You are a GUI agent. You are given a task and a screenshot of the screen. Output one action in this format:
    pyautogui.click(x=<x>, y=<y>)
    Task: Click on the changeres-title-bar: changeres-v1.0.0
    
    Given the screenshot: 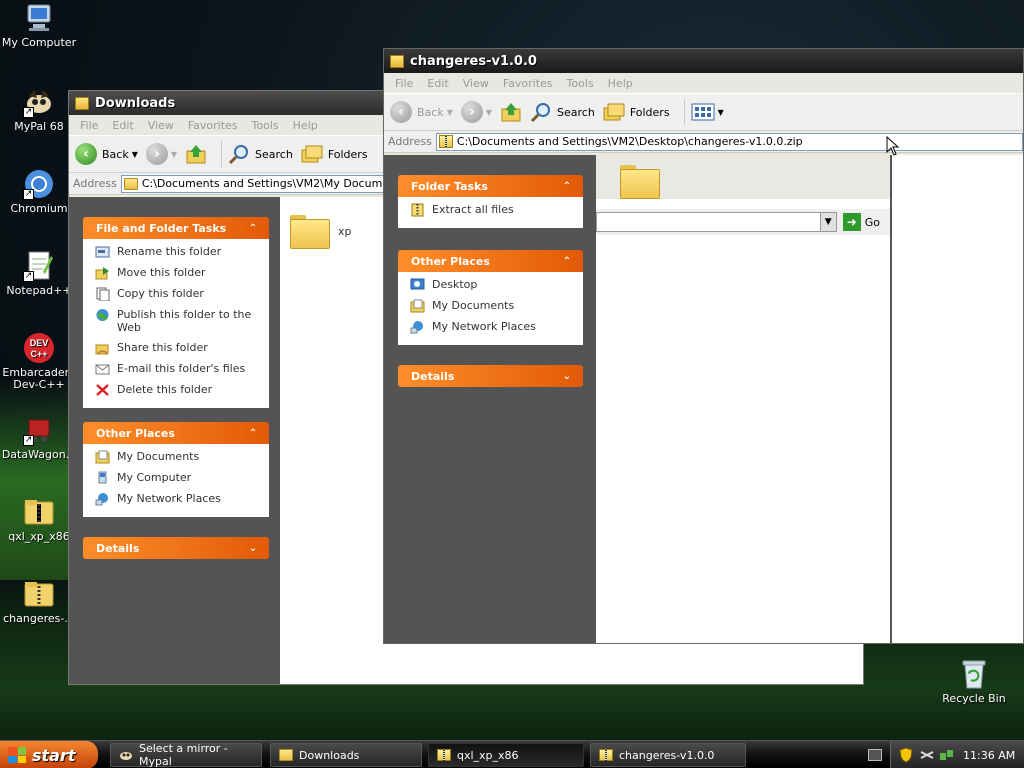 What is the action you would take?
    pyautogui.click(x=703, y=61)
    